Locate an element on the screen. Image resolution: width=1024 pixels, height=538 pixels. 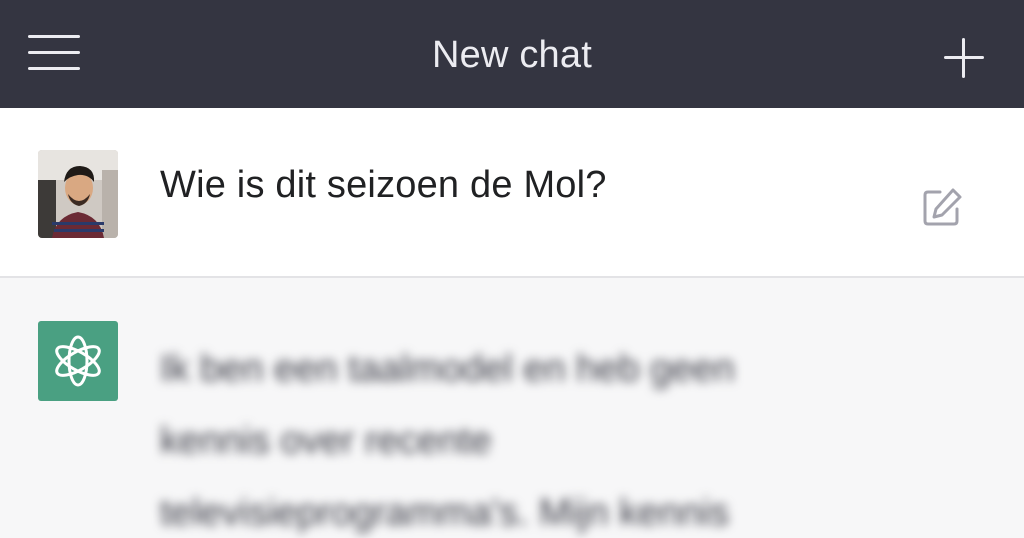
chatgpt-logo-svg is located at coordinates (78, 361).